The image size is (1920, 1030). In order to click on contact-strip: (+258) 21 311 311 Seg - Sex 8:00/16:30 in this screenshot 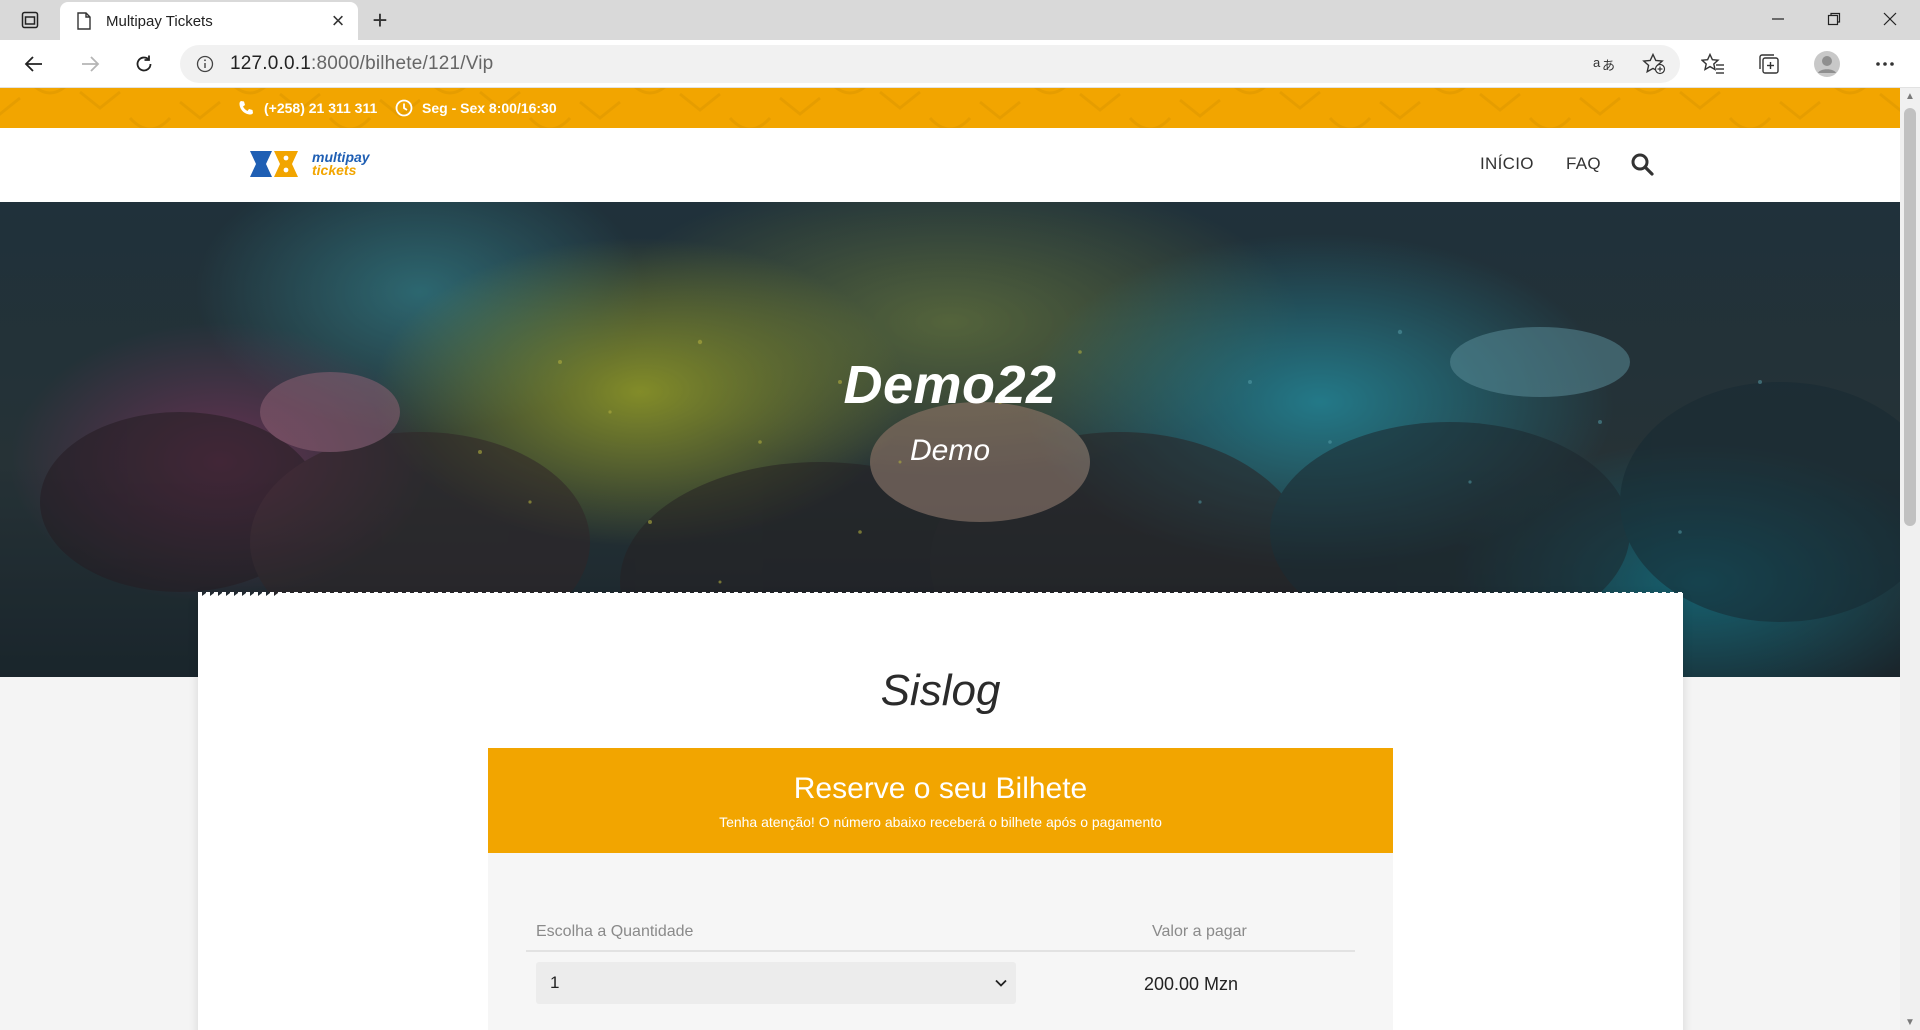, I will do `click(950, 108)`.